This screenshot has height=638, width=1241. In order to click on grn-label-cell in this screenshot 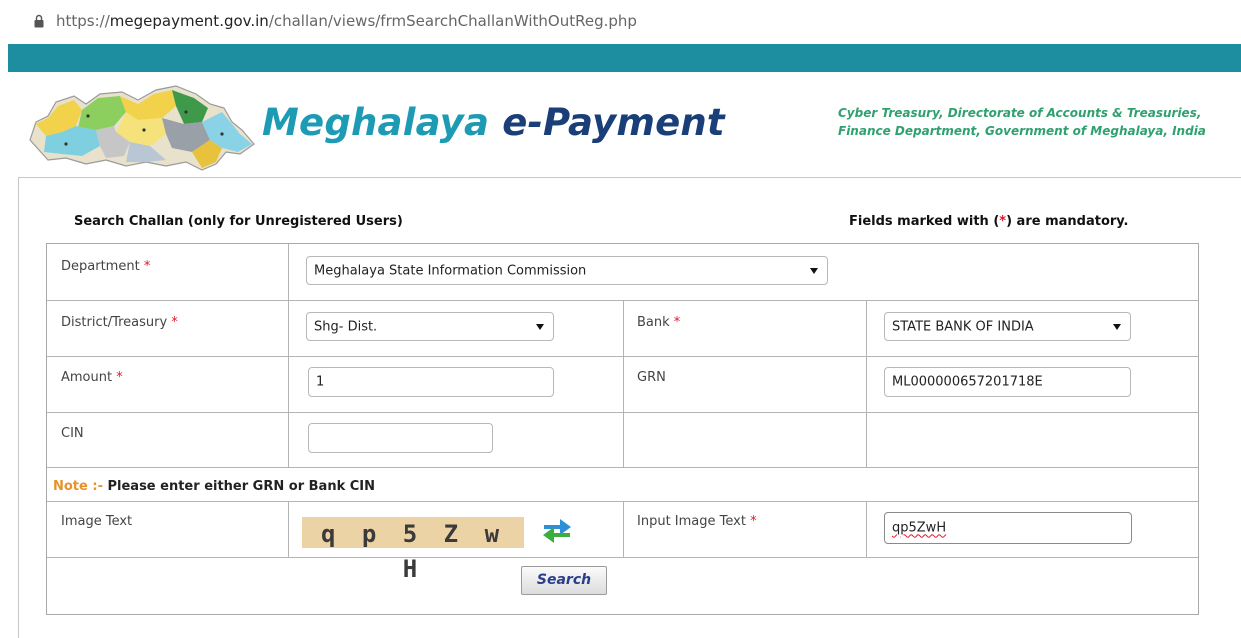, I will do `click(745, 385)`.